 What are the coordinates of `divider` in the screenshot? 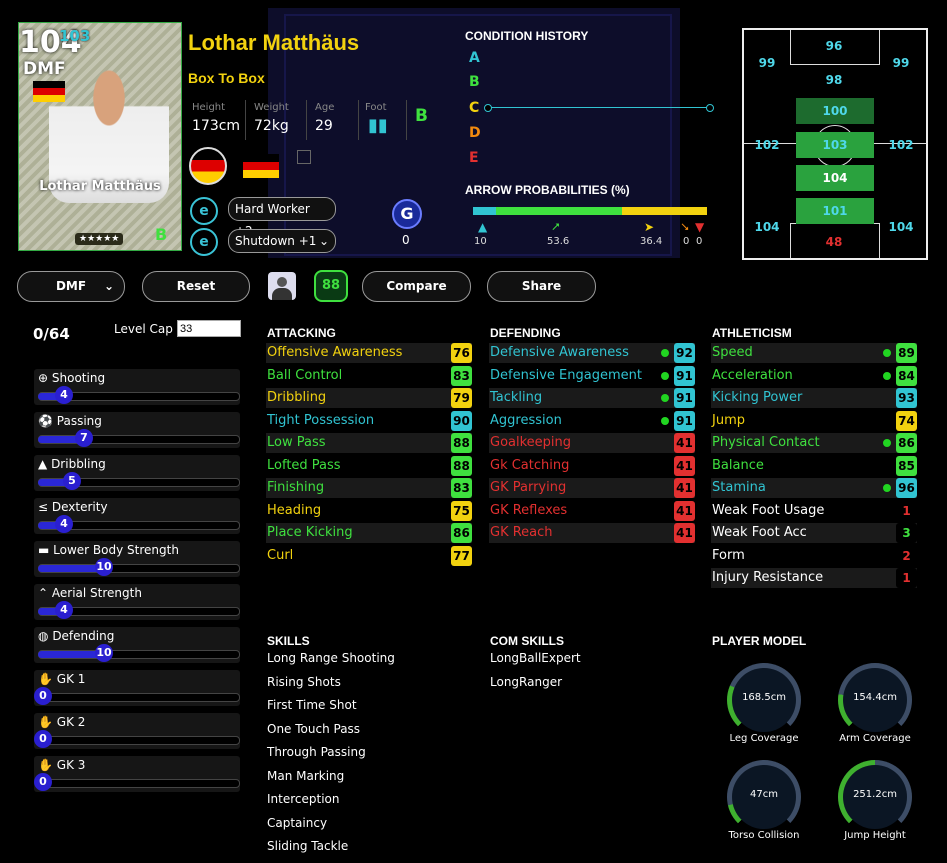 It's located at (306, 120).